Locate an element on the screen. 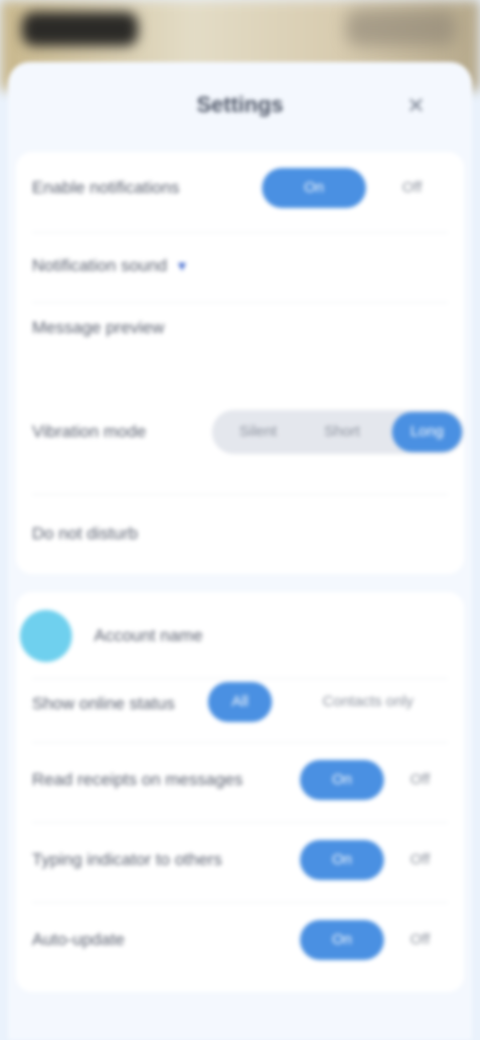 This screenshot has width=480, height=1040. chevron-down-icon: ▾ is located at coordinates (182, 266).